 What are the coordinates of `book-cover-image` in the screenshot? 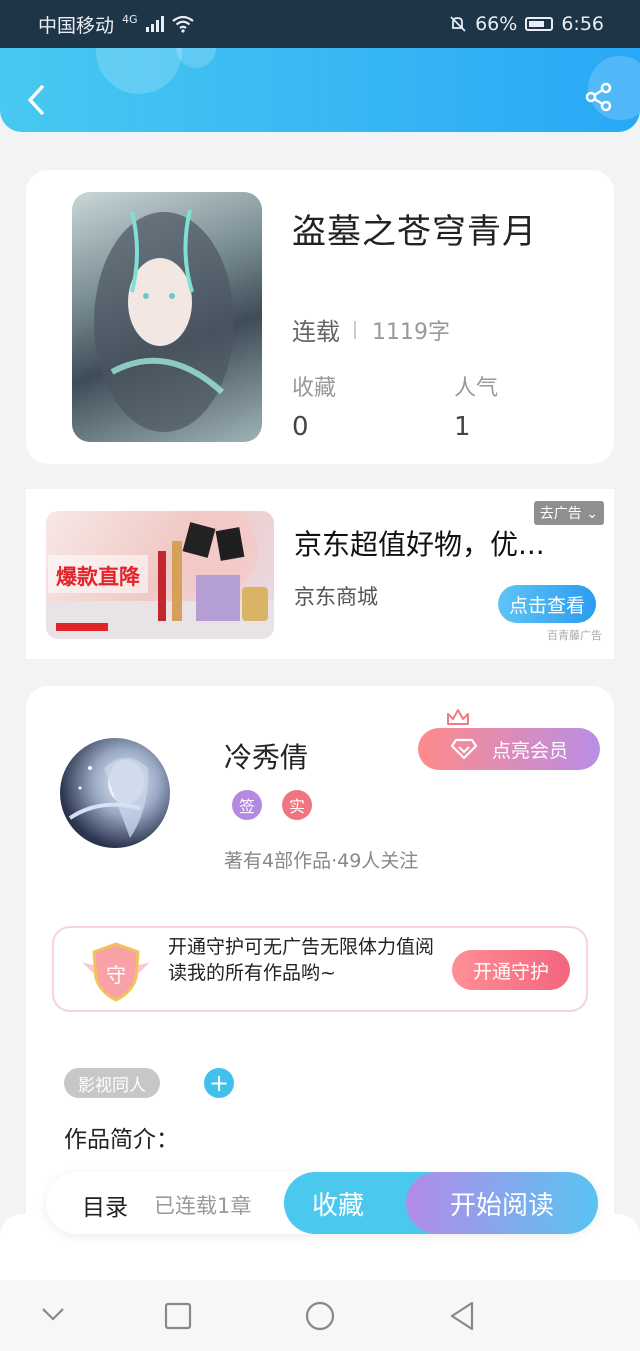 It's located at (167, 317).